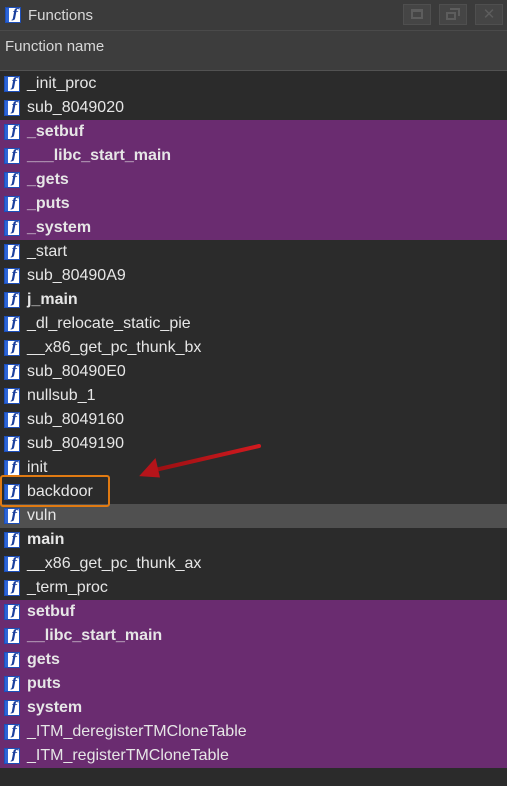 The width and height of the screenshot is (507, 786). Describe the element at coordinates (75, 107) in the screenshot. I see `function-name: sub_8049020` at that location.